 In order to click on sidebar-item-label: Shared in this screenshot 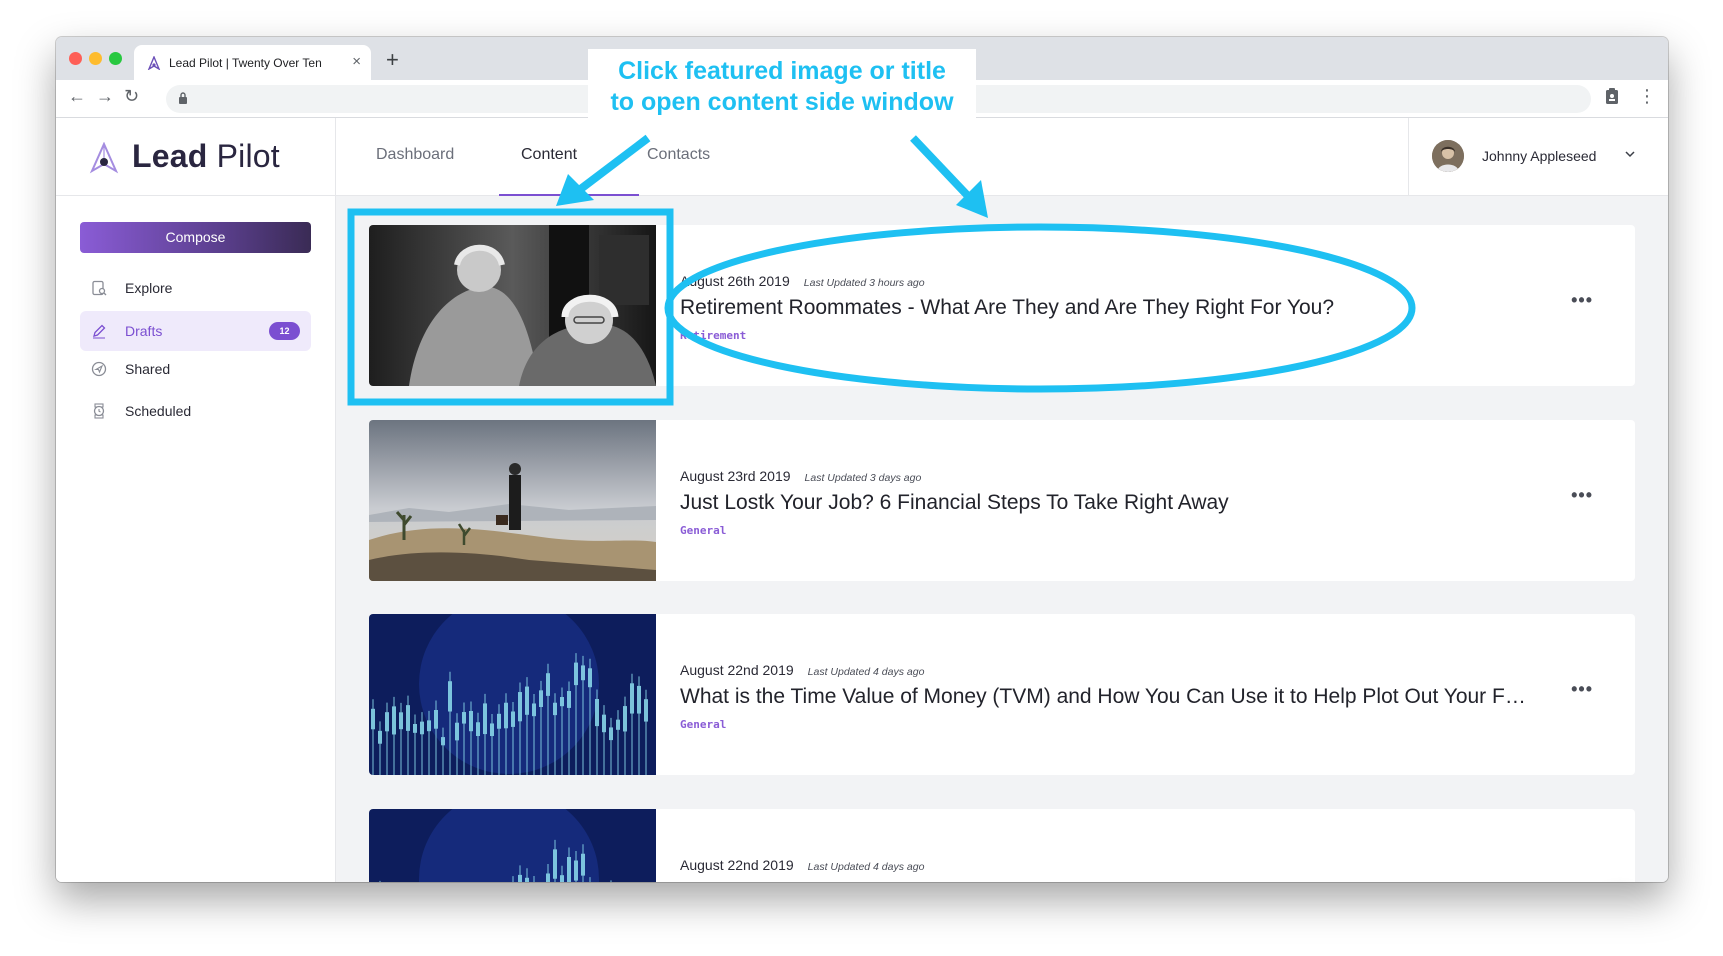, I will do `click(148, 369)`.